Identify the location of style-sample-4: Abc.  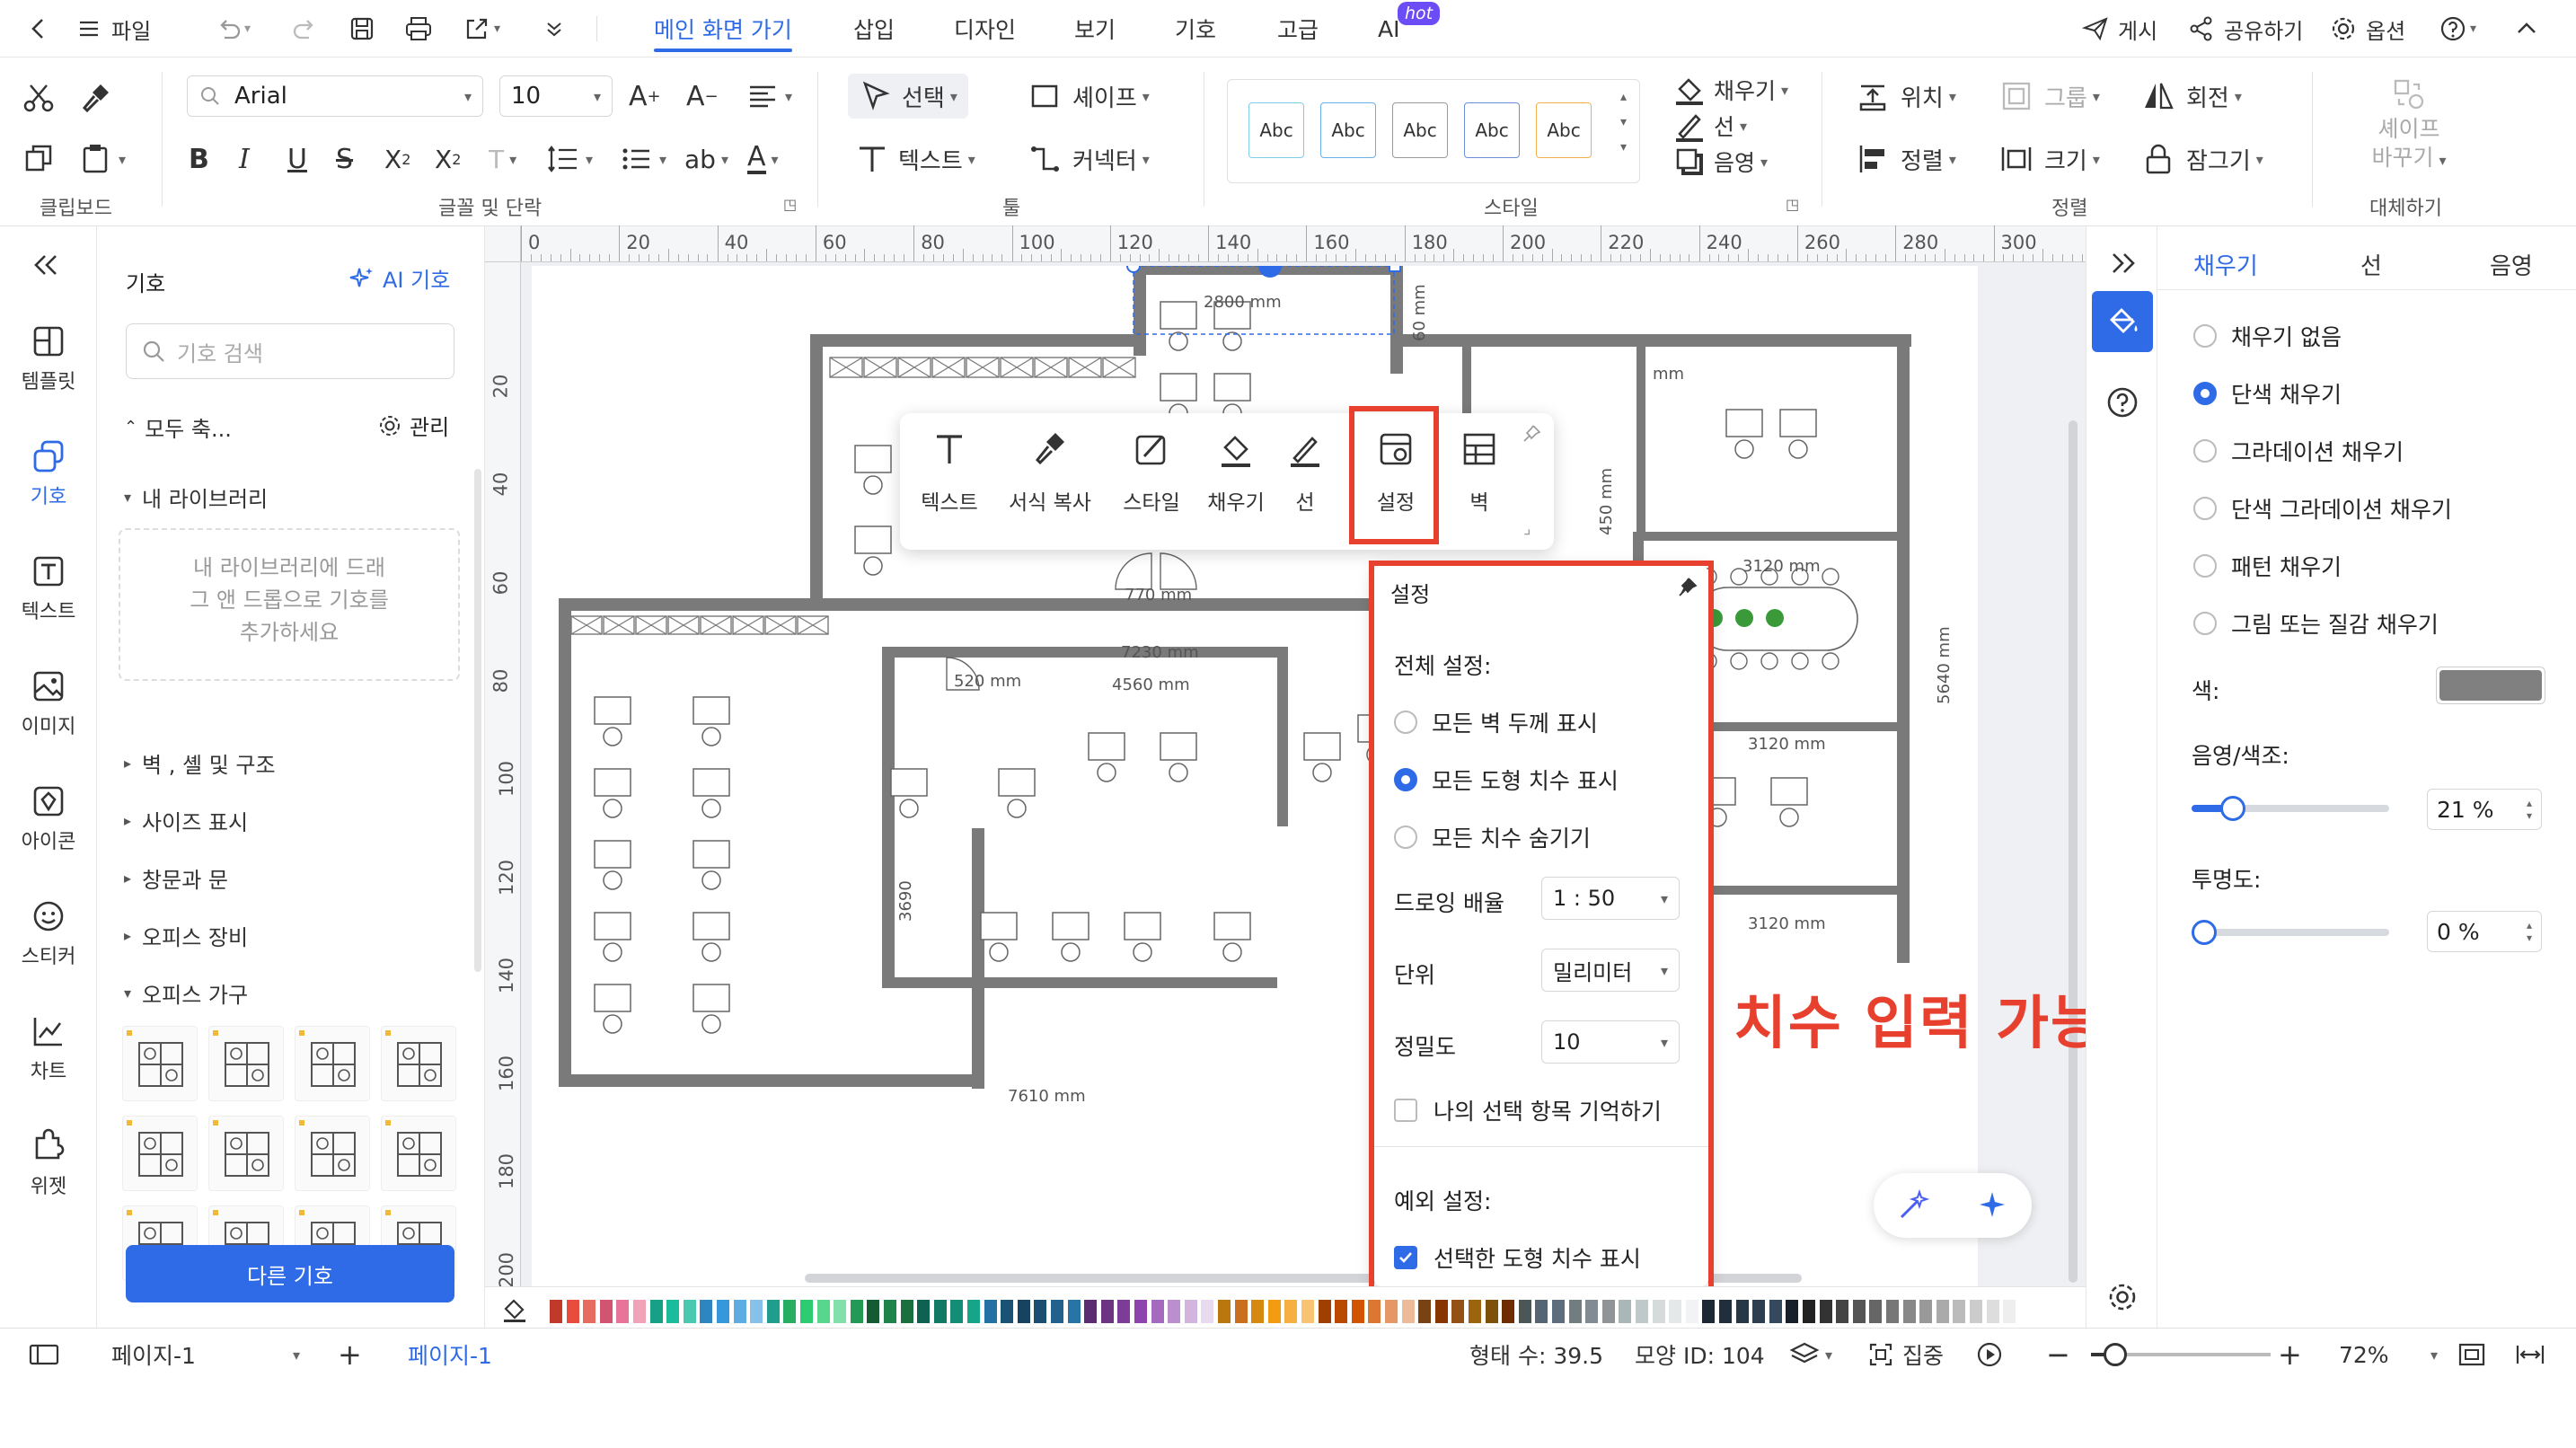
(1492, 130).